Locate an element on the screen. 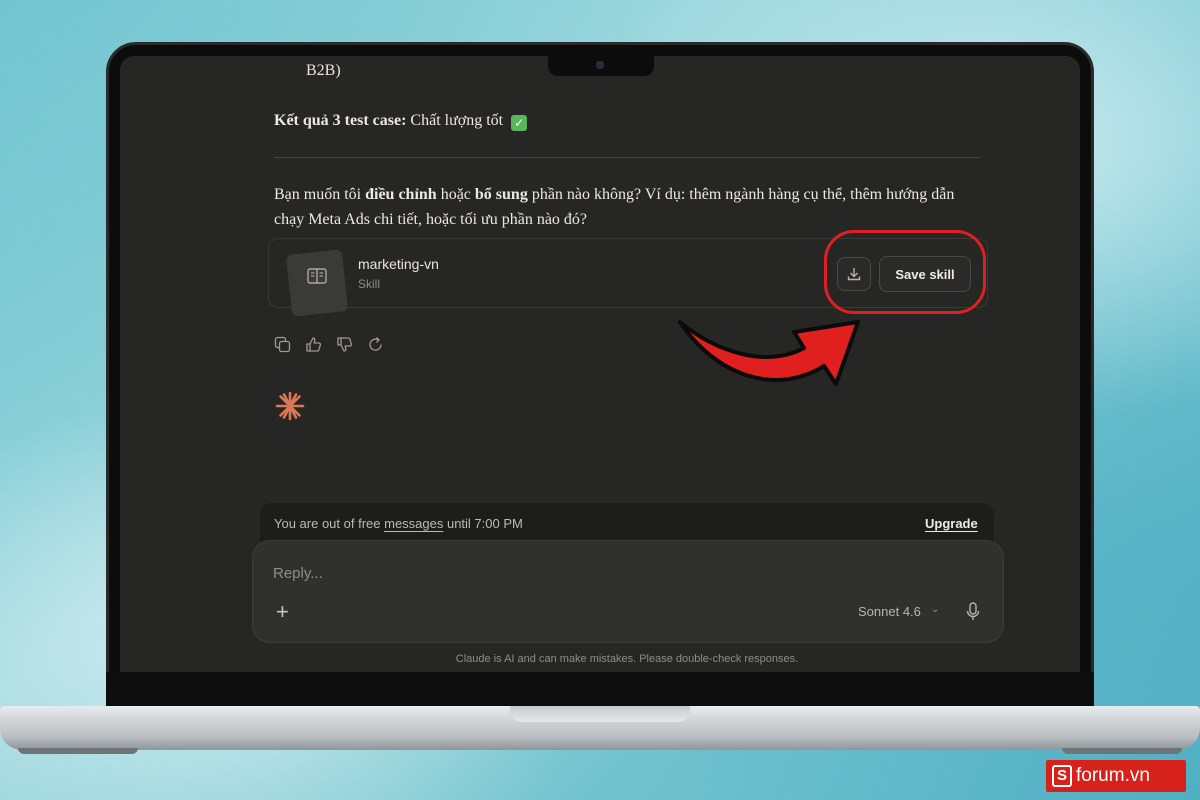 This screenshot has width=1200, height=800. result-value: Chất lượng tốt is located at coordinates (457, 120).